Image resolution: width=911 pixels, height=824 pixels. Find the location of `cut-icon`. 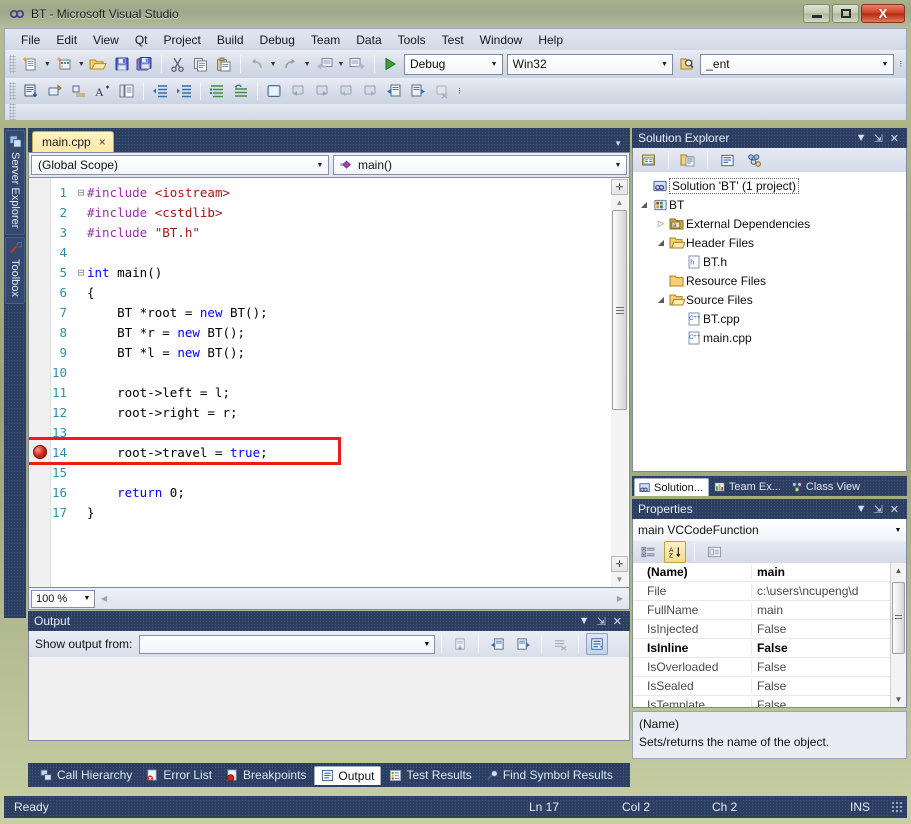

cut-icon is located at coordinates (177, 64).